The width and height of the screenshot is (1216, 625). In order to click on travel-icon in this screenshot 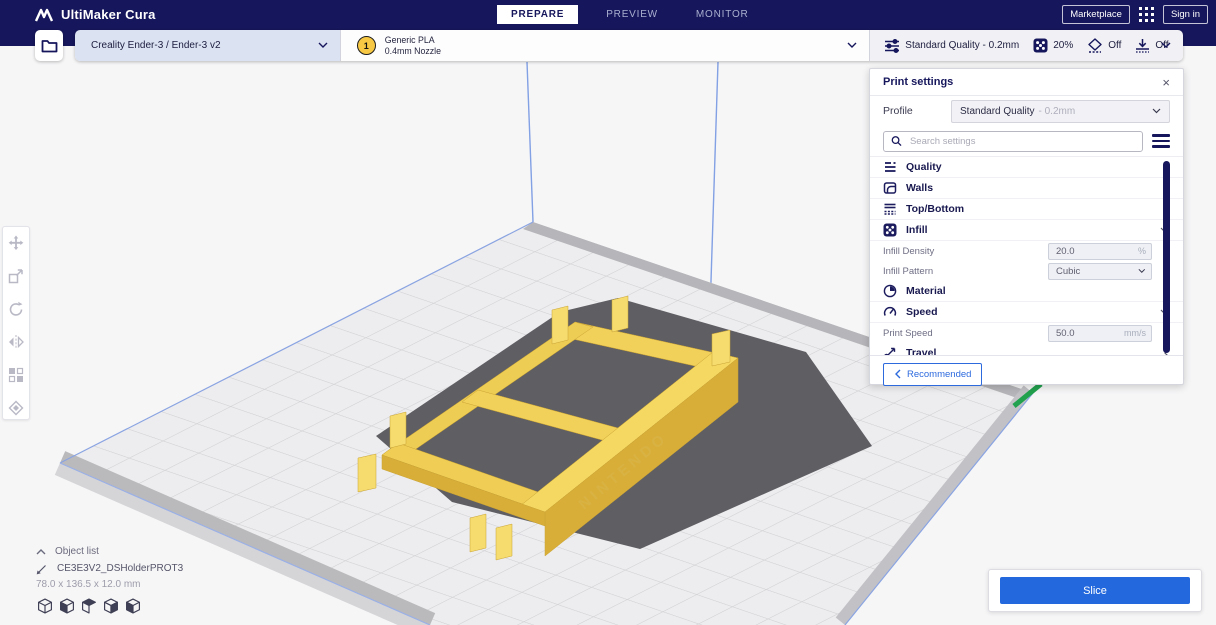, I will do `click(890, 351)`.